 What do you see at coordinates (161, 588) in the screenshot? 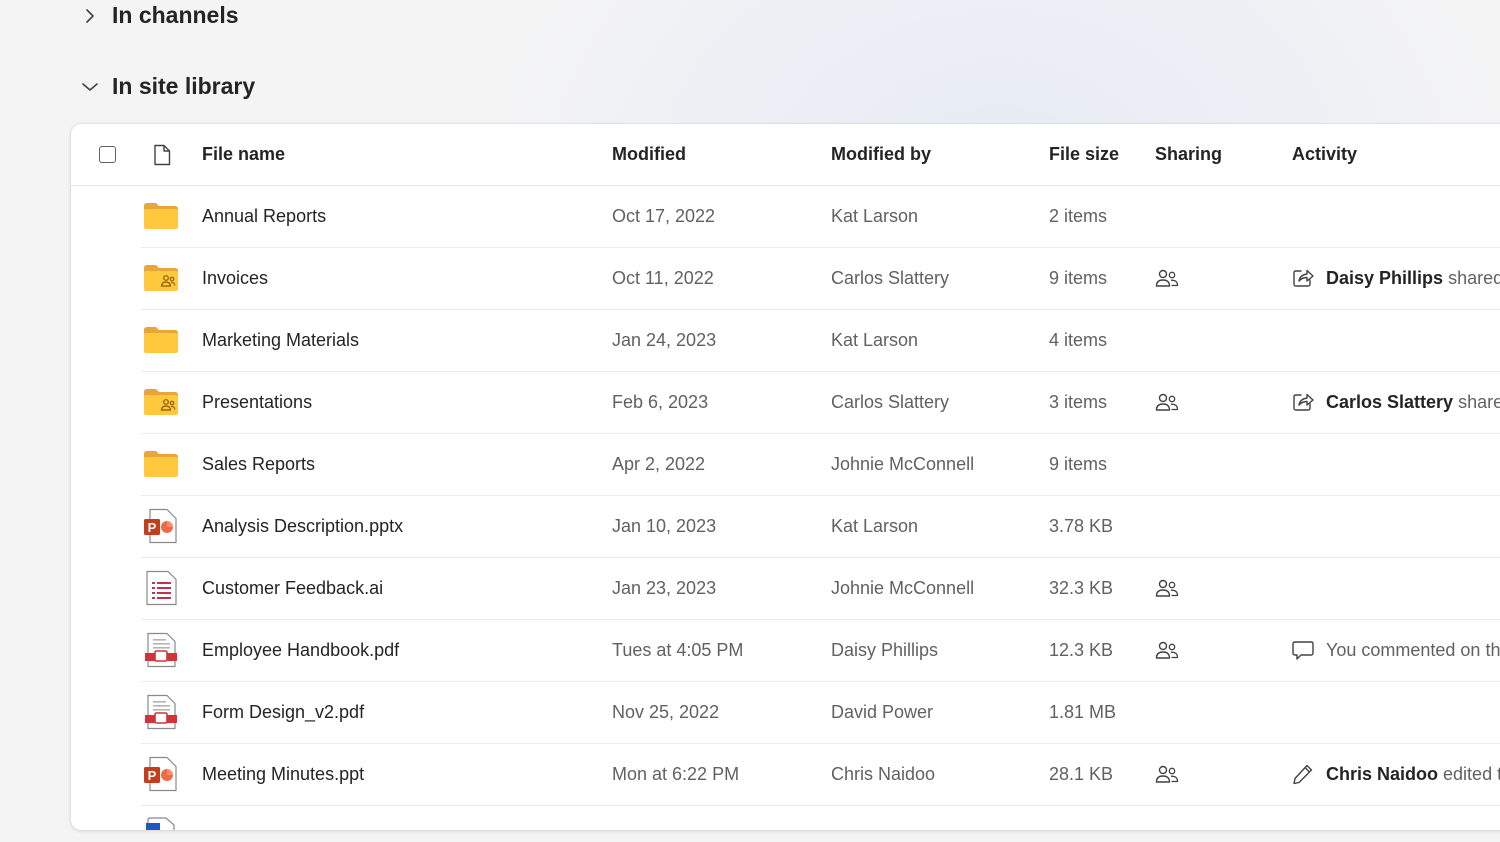
I see `text-file-icon` at bounding box center [161, 588].